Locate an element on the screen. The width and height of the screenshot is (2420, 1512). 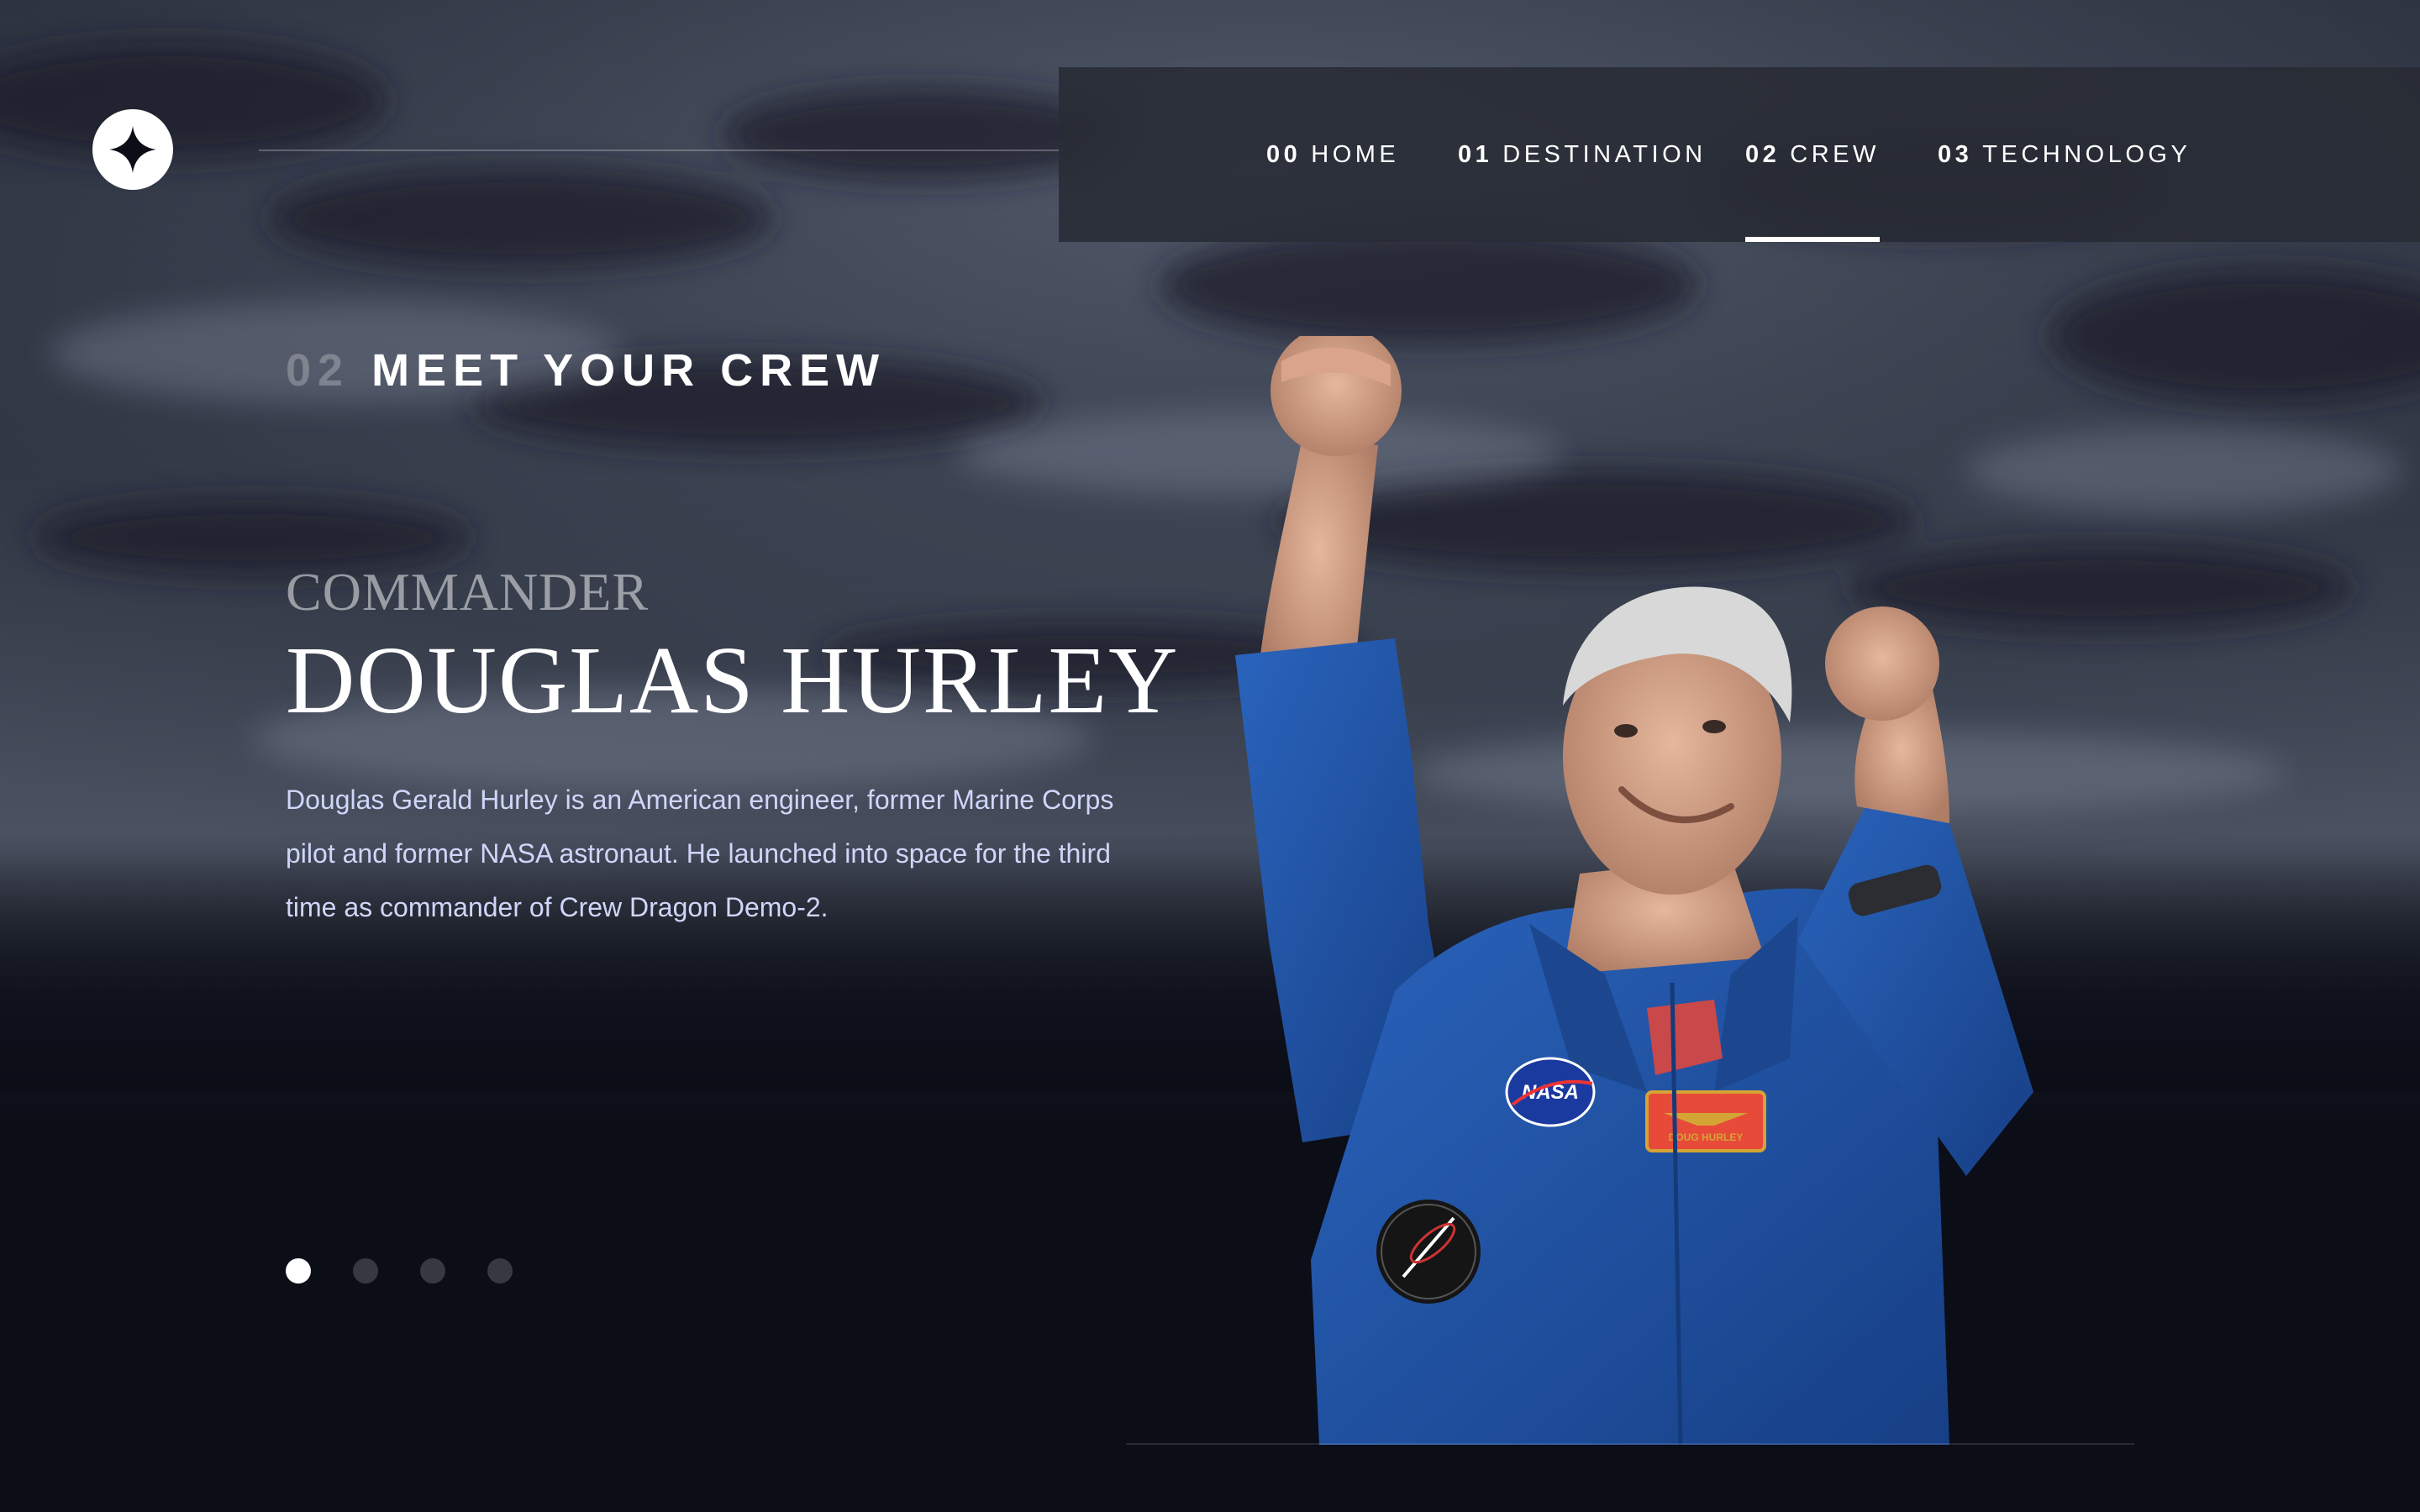
nav-item-crew: 02 CREW is located at coordinates (1812, 154).